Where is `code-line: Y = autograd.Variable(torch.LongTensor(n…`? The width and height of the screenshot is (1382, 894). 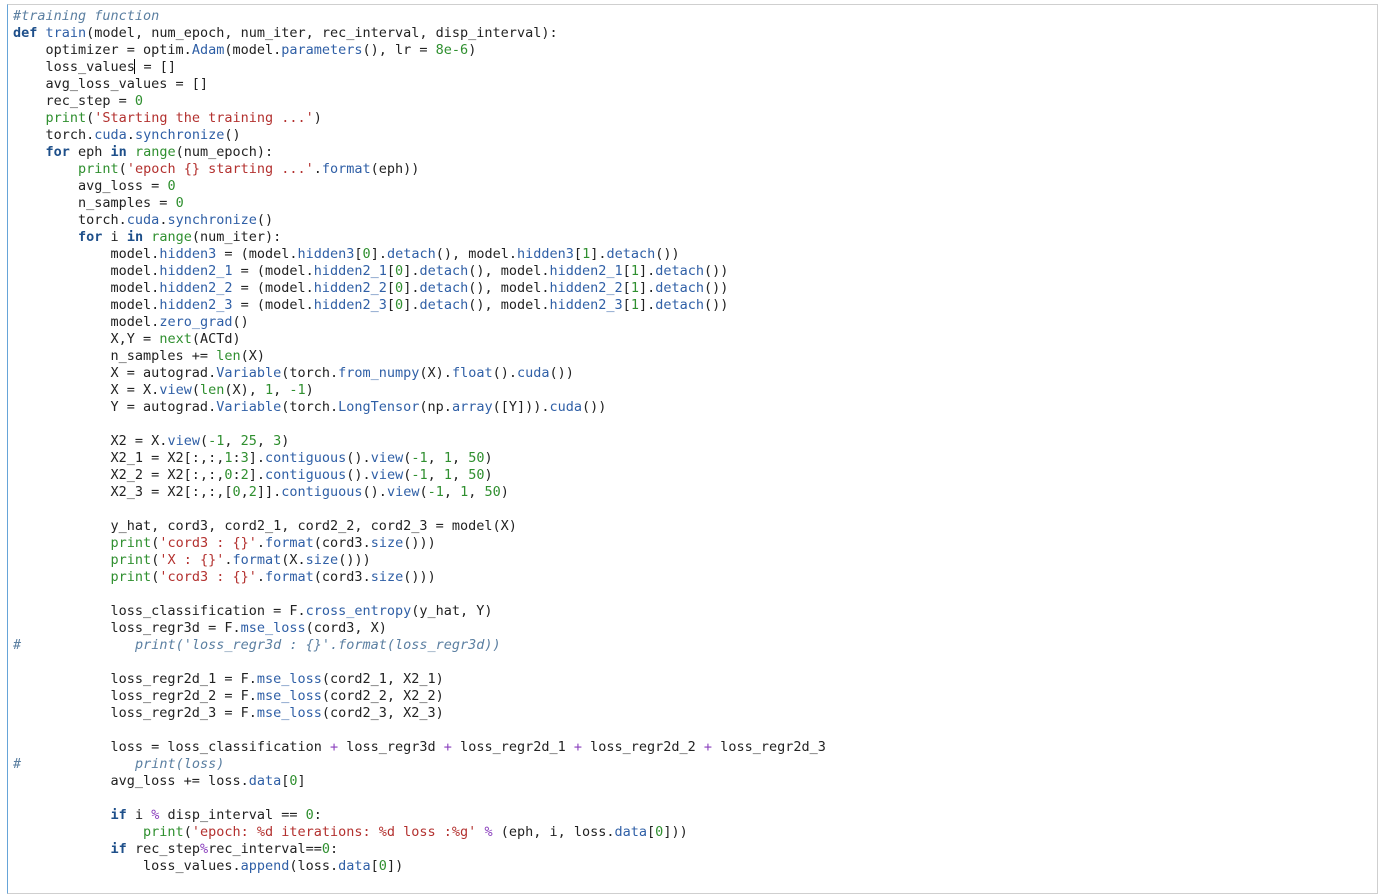 code-line: Y = autograd.Variable(torch.LongTensor(n… is located at coordinates (695, 407).